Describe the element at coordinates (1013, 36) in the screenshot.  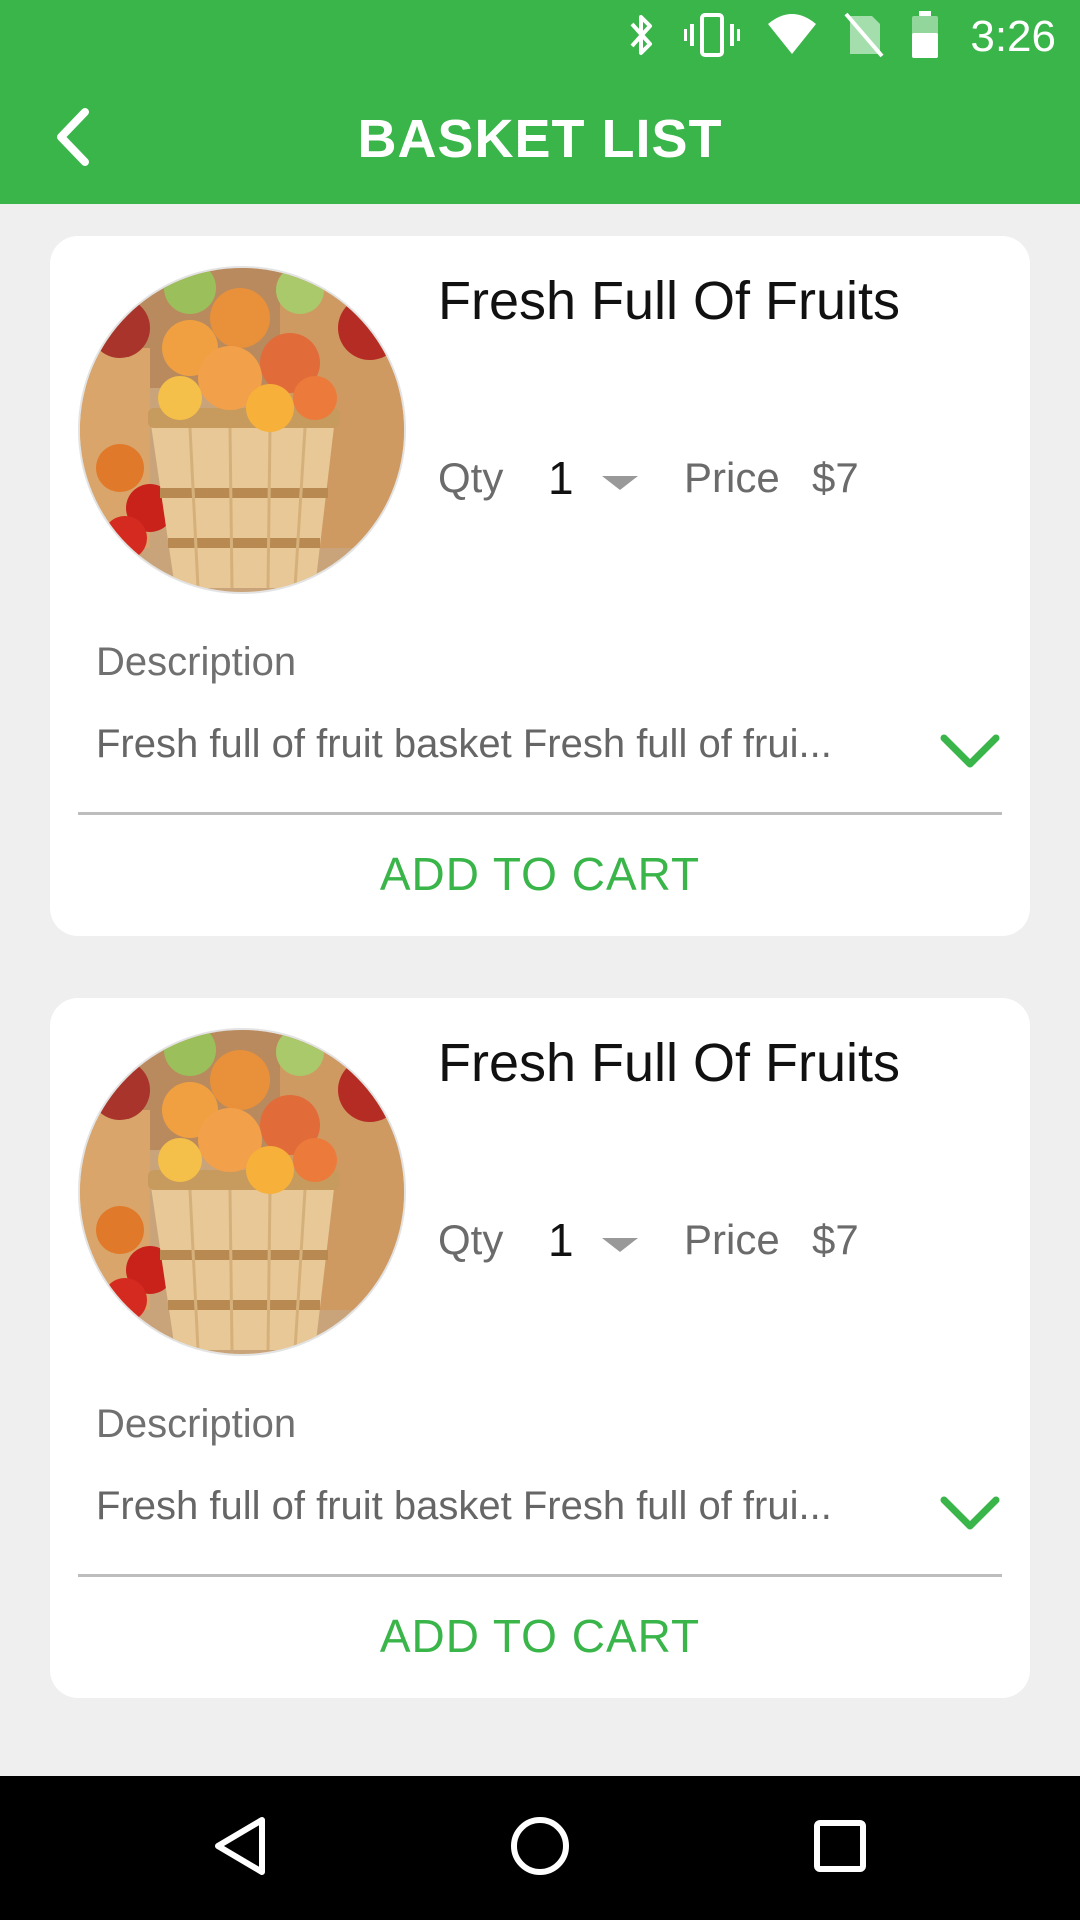
I see `status-time: 3:26` at that location.